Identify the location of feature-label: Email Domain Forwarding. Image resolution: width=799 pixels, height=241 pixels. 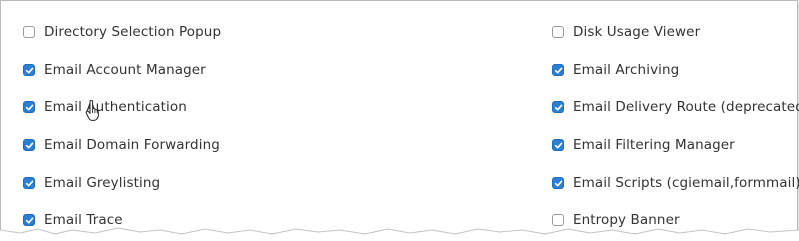
(132, 145).